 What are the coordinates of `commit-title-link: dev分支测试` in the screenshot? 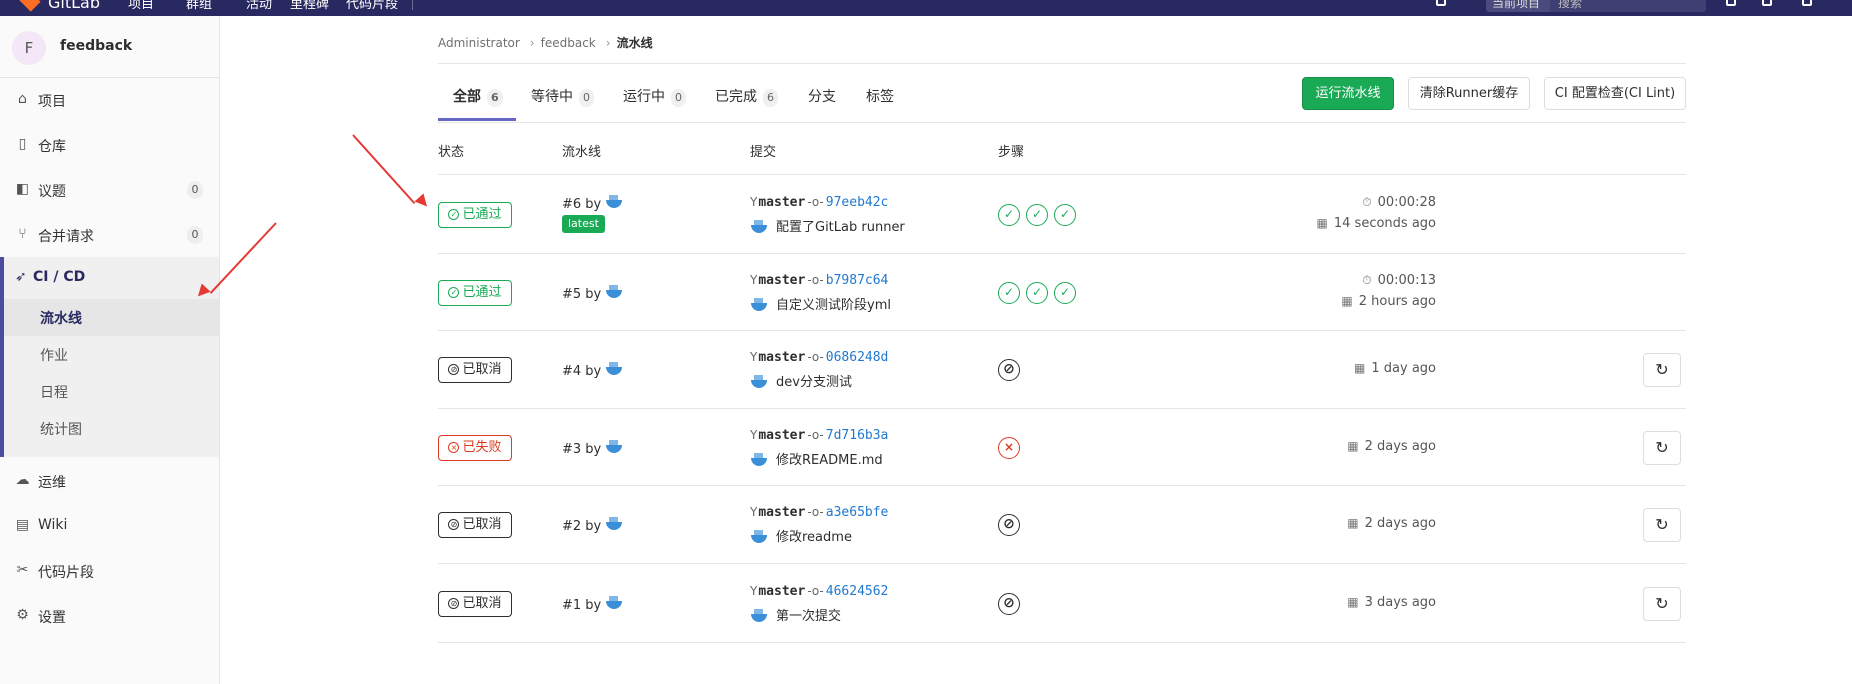 It's located at (814, 382).